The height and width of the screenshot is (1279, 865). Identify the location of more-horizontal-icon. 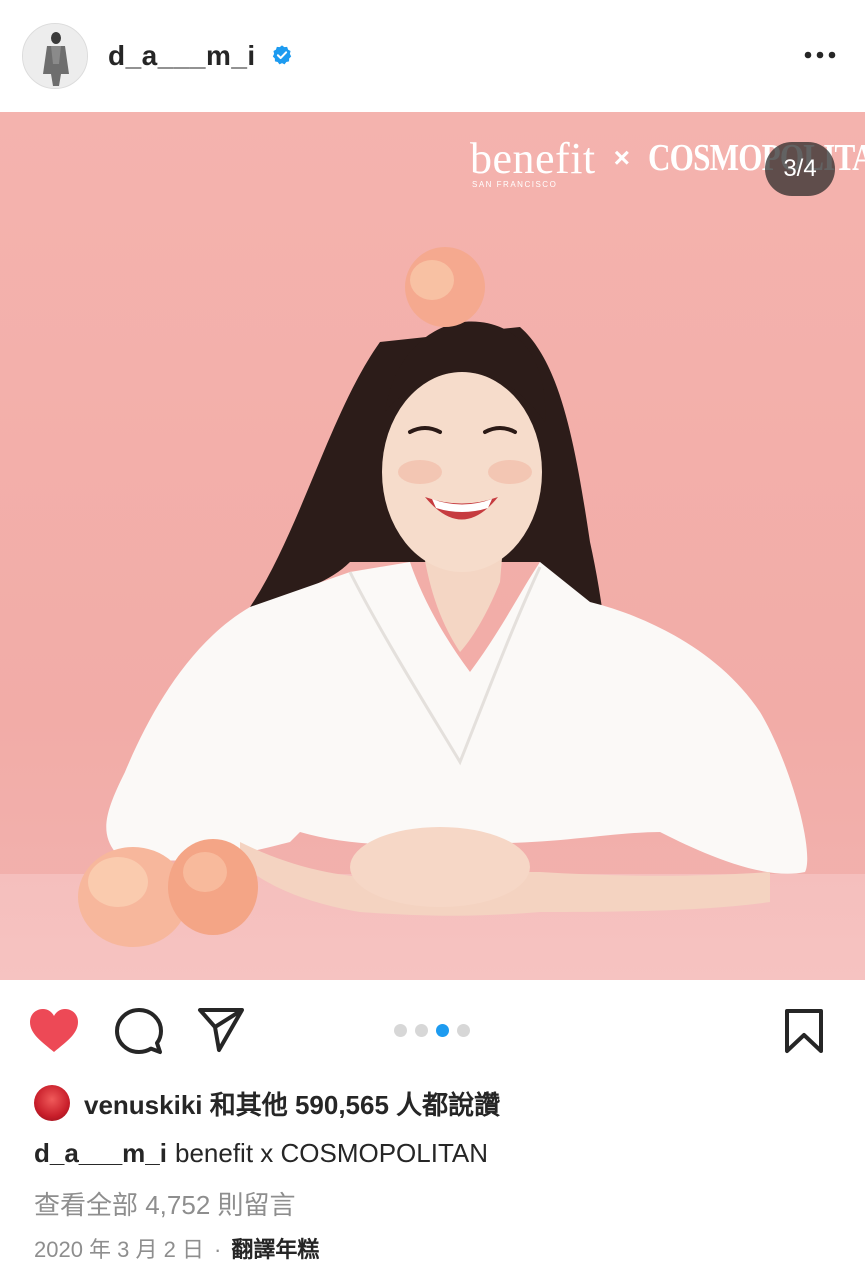
(820, 55).